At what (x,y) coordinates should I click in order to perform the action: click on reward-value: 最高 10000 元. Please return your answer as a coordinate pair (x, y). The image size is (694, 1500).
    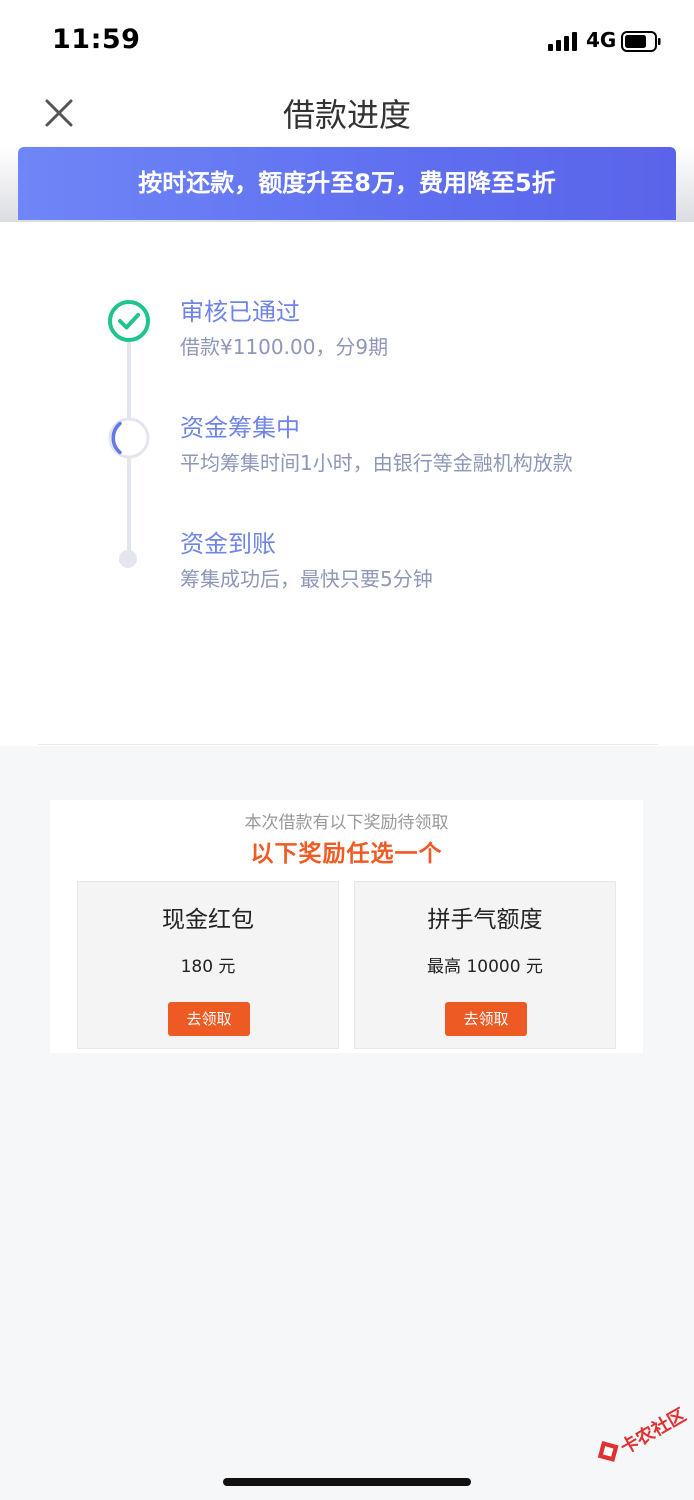
    Looking at the image, I should click on (485, 967).